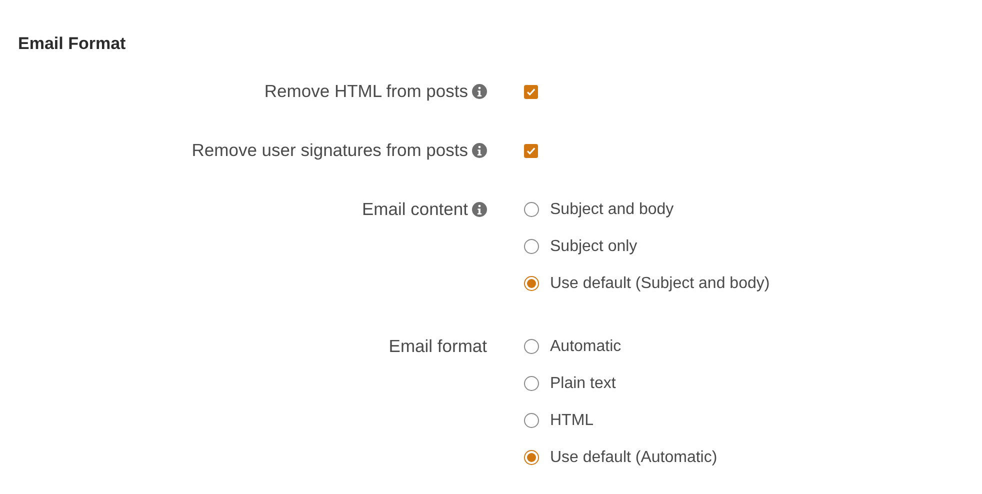 The height and width of the screenshot is (494, 982). What do you see at coordinates (437, 346) in the screenshot?
I see `setting-label: Email format` at bounding box center [437, 346].